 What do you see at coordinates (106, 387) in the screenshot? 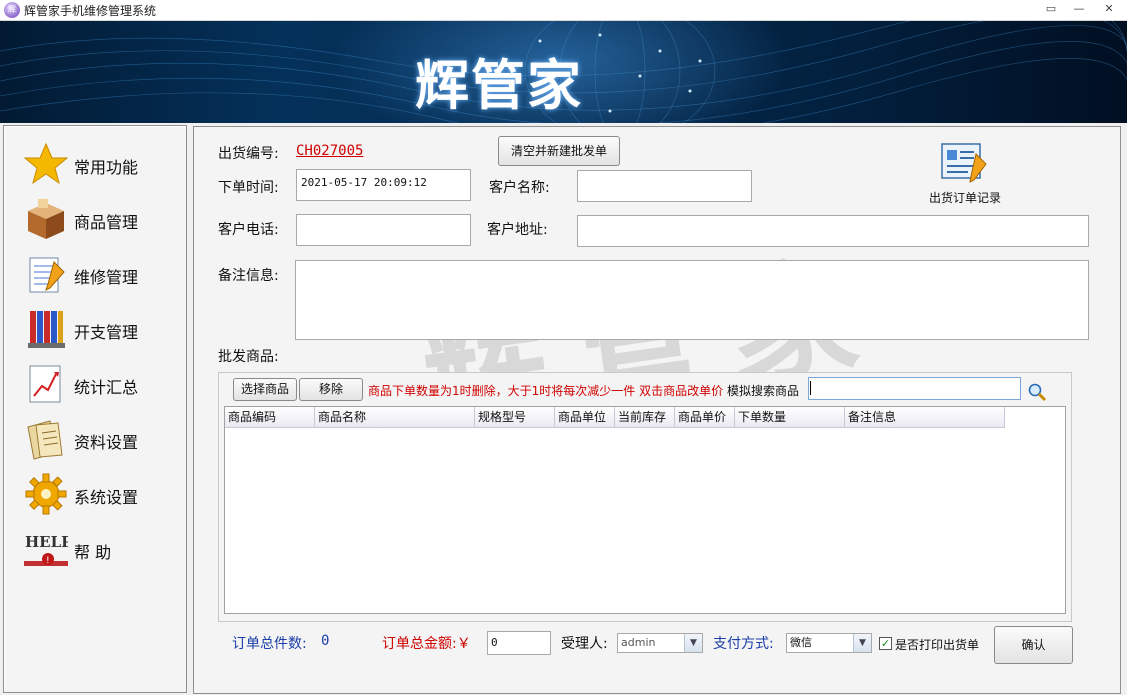
I see `sidebar-item-label: 统计汇总` at bounding box center [106, 387].